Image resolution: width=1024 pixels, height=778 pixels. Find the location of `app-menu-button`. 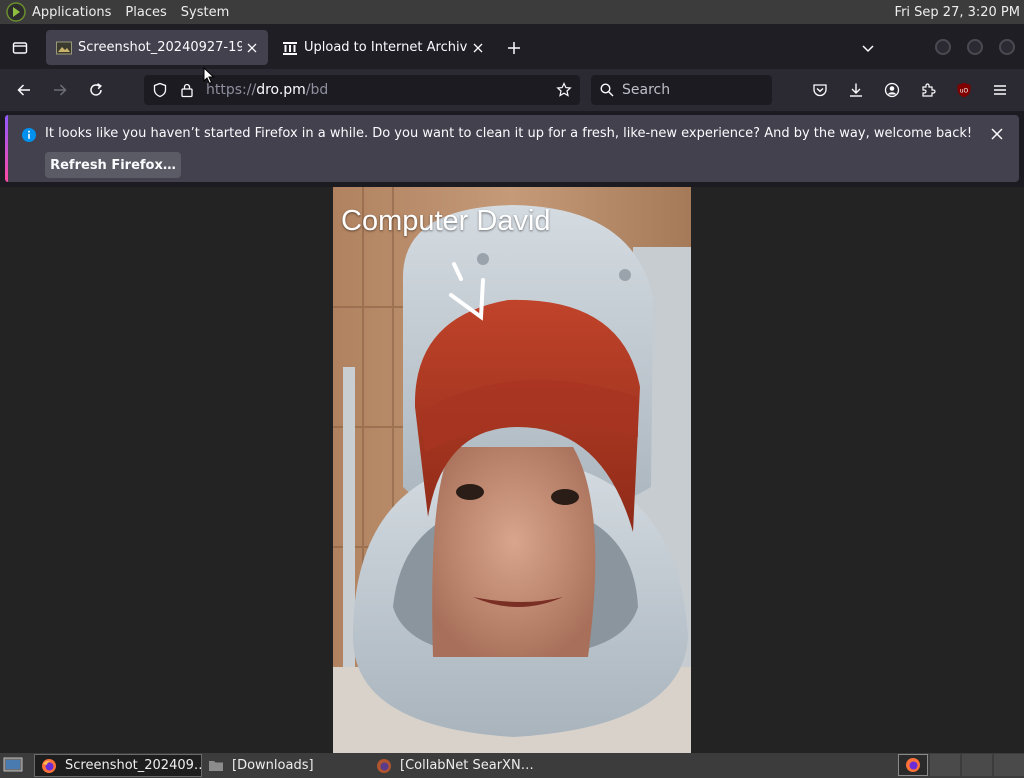

app-menu-button is located at coordinates (1000, 90).